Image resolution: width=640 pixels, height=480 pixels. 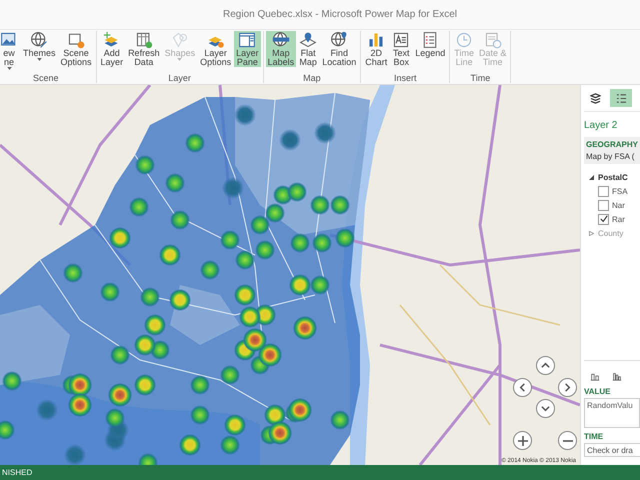 What do you see at coordinates (617, 376) in the screenshot?
I see `clustered-column-icon` at bounding box center [617, 376].